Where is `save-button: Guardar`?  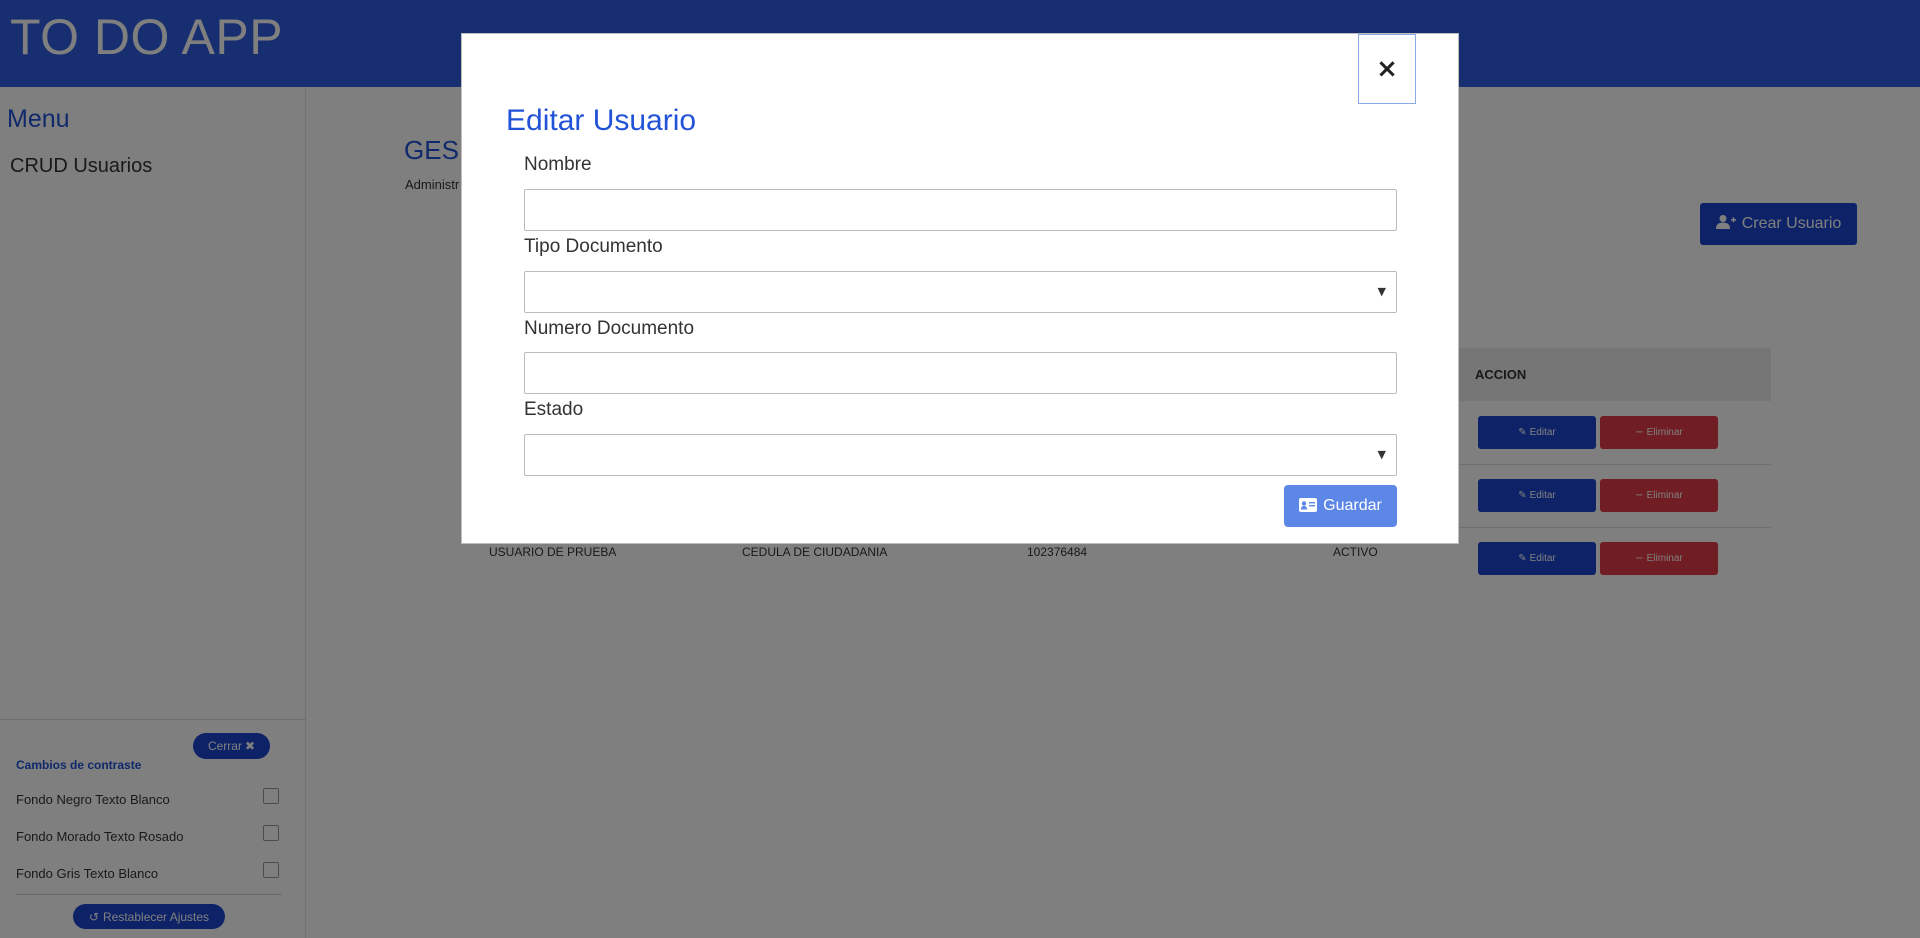
save-button: Guardar is located at coordinates (1340, 506).